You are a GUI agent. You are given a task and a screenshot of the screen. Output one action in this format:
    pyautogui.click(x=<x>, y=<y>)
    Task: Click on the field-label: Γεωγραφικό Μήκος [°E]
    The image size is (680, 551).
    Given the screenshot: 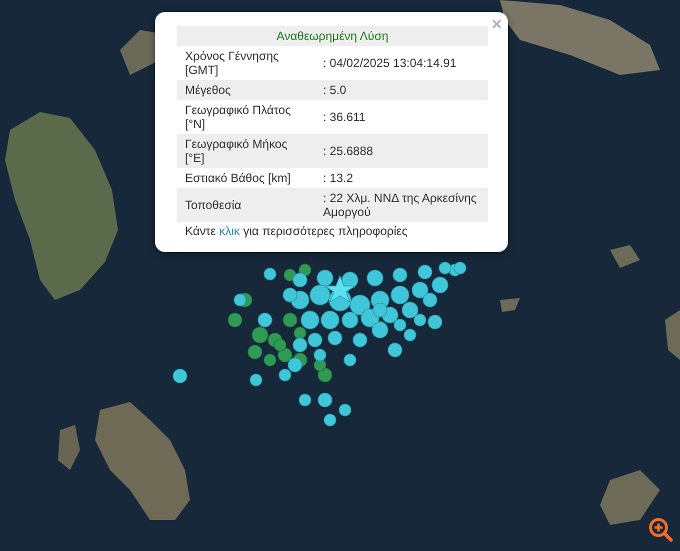 What is the action you would take?
    pyautogui.click(x=246, y=151)
    